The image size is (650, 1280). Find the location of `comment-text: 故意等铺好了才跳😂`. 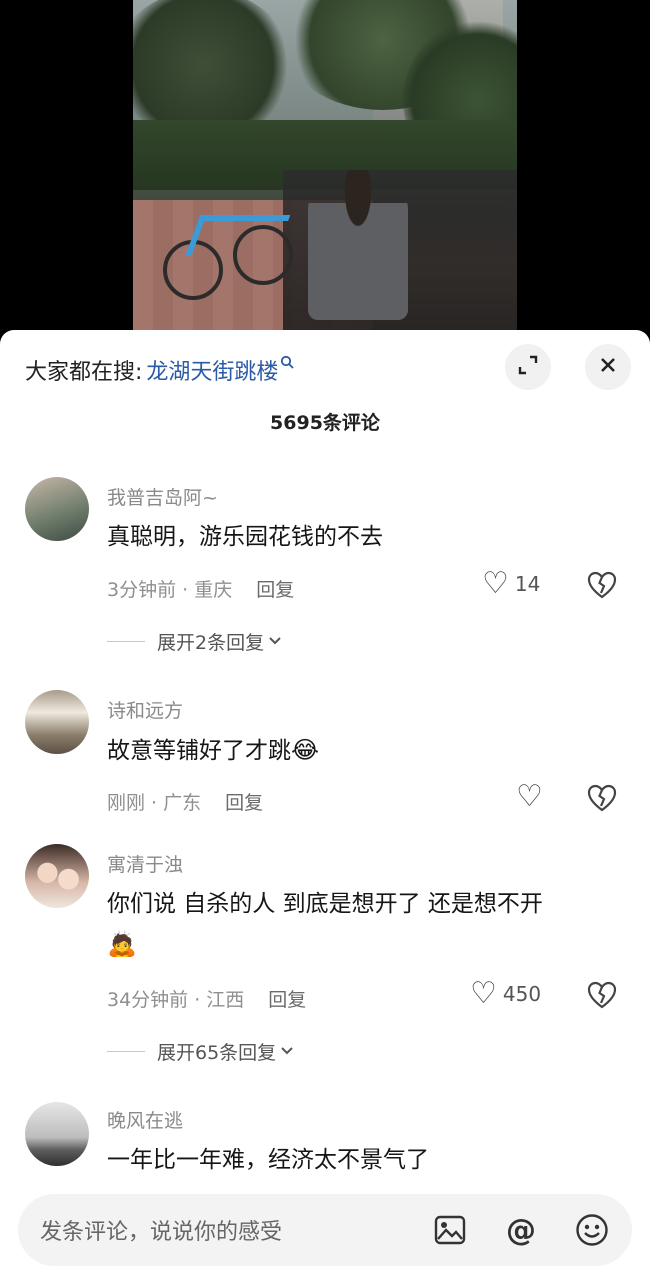

comment-text: 故意等铺好了才跳😂 is located at coordinates (367, 750).